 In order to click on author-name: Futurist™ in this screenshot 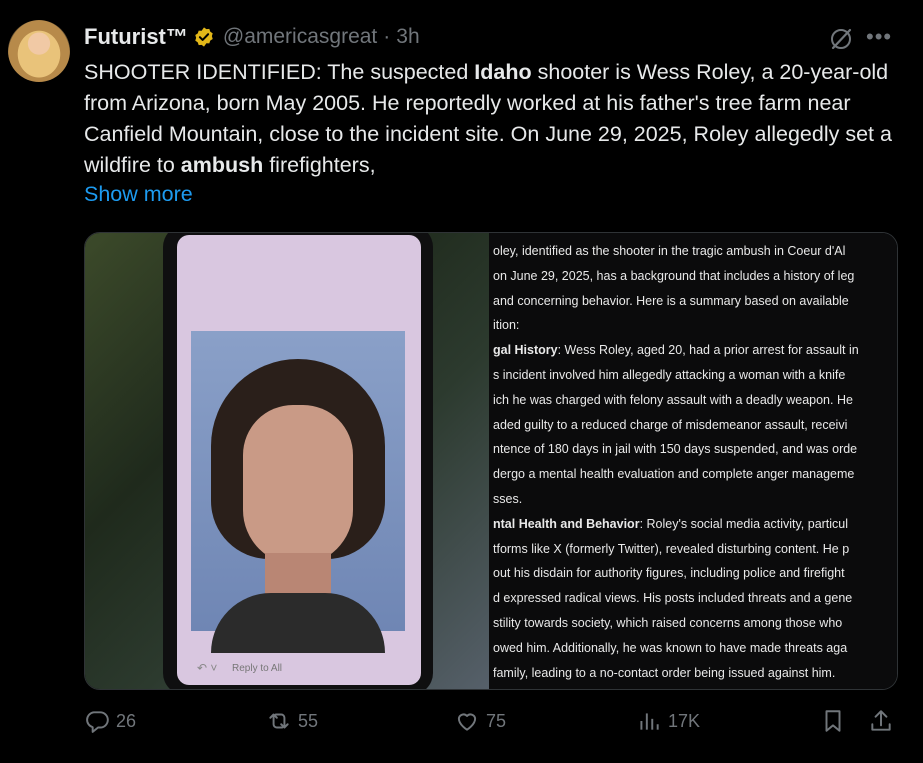, I will do `click(136, 37)`.